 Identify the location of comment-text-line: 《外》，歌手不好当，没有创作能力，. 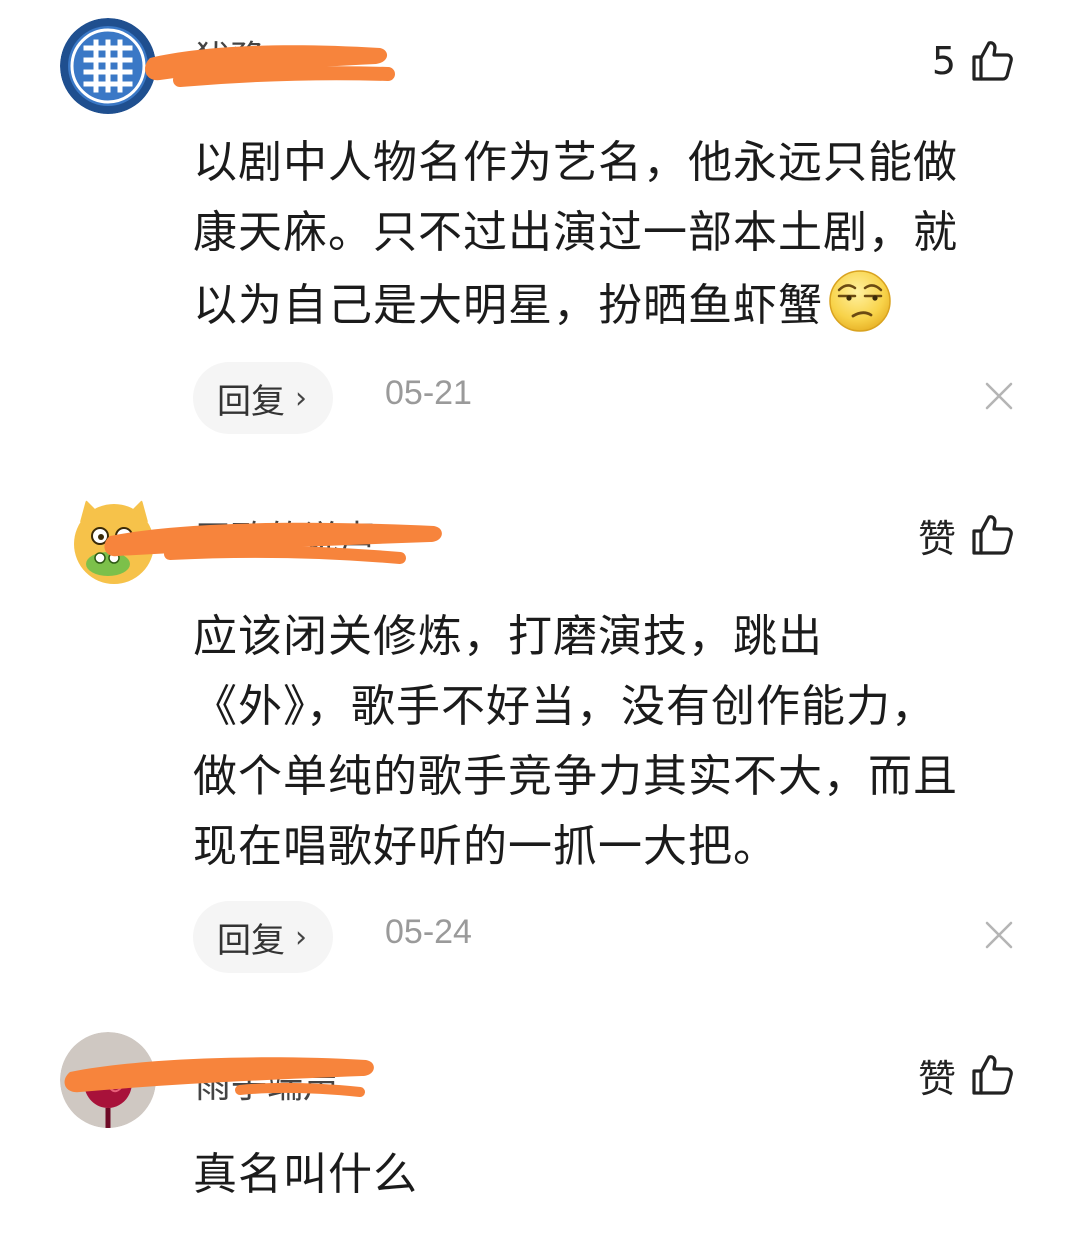
(564, 706).